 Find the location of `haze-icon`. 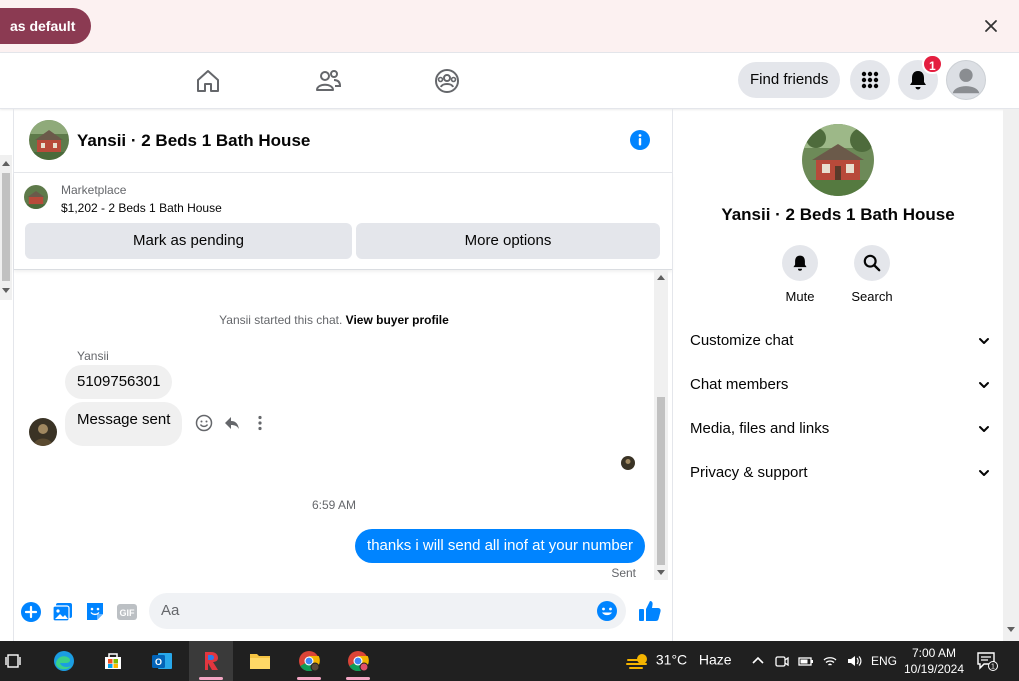

haze-icon is located at coordinates (636, 661).